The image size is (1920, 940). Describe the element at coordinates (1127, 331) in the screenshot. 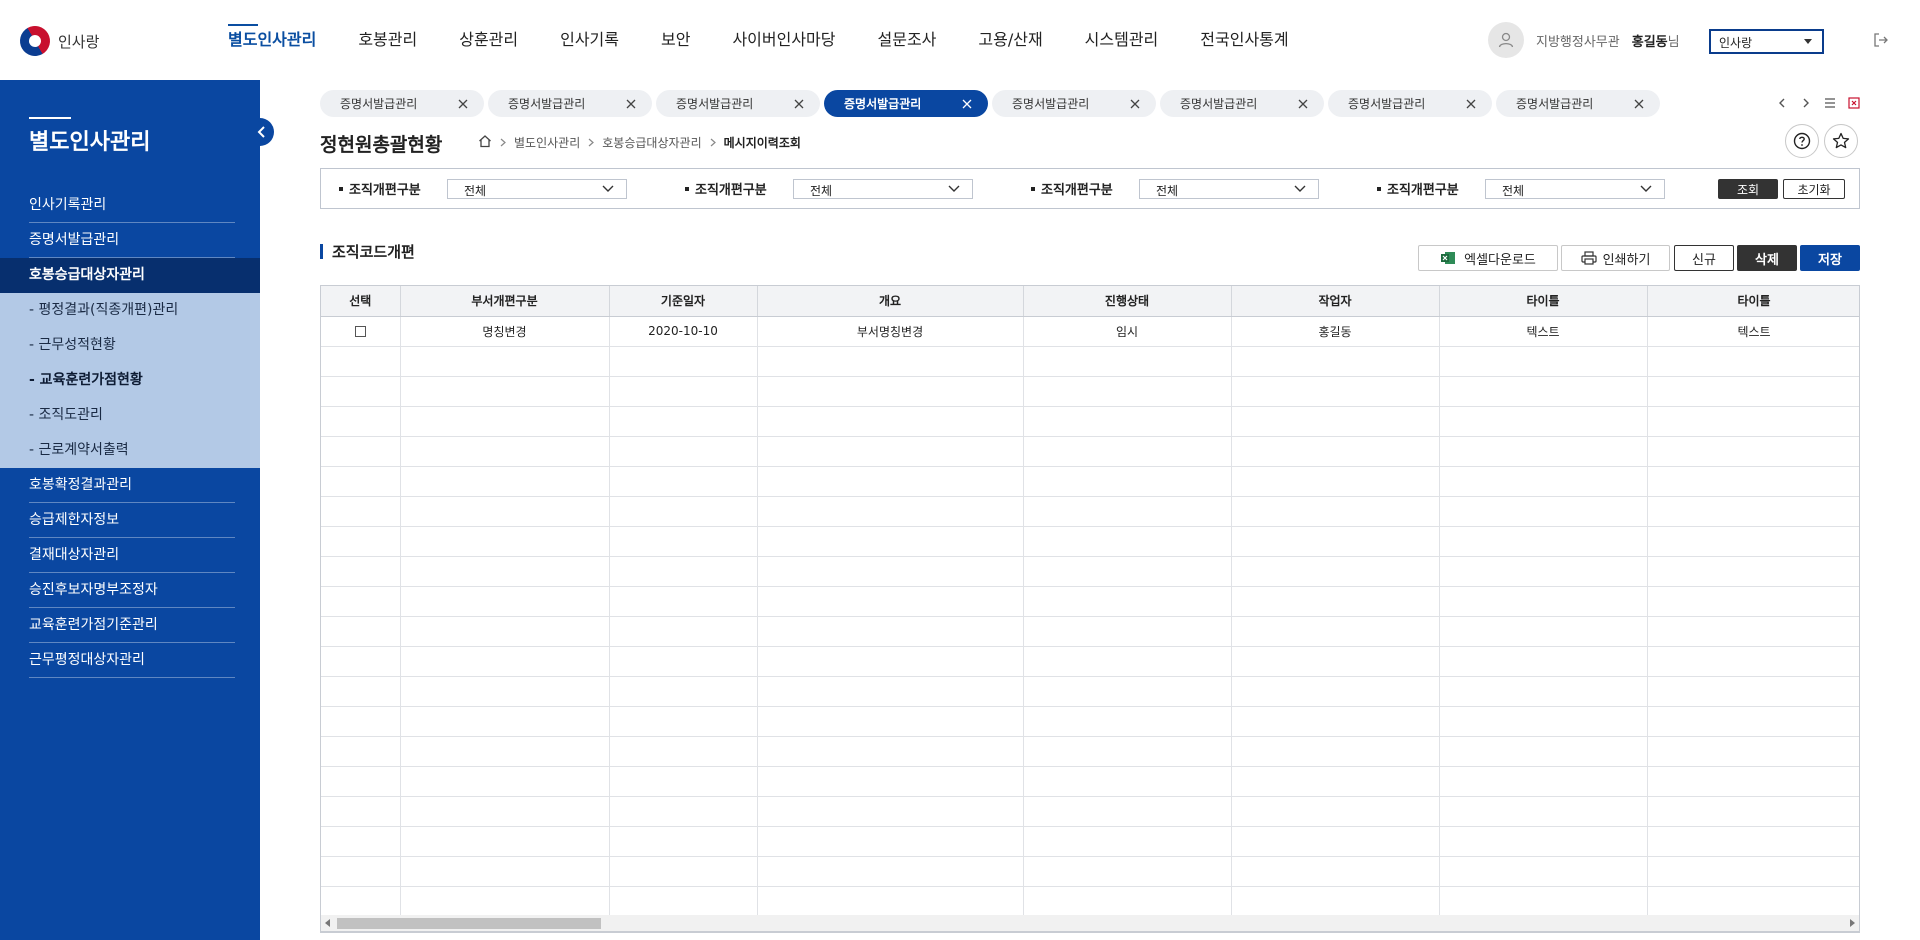

I see `table-cell: 임시` at that location.